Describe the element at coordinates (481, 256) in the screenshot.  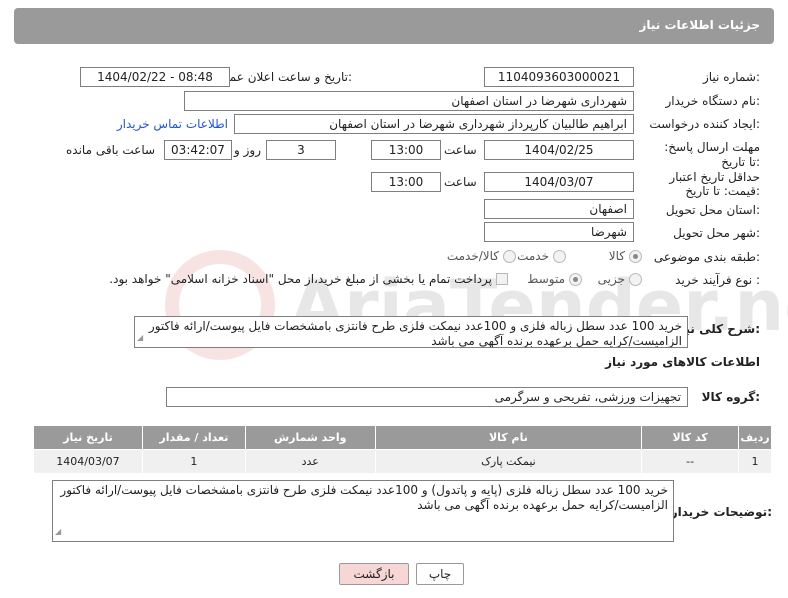
I see `category-option-goods-service: کالا/خدمت` at that location.